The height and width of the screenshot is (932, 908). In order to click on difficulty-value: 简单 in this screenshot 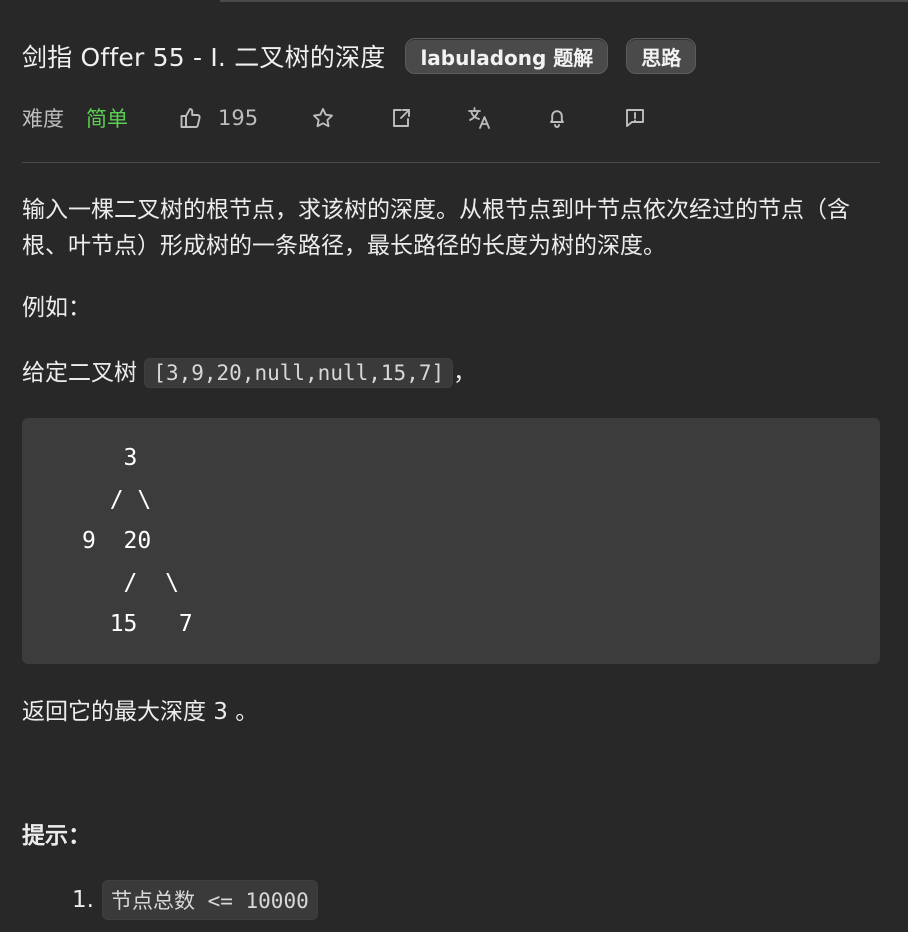, I will do `click(107, 119)`.